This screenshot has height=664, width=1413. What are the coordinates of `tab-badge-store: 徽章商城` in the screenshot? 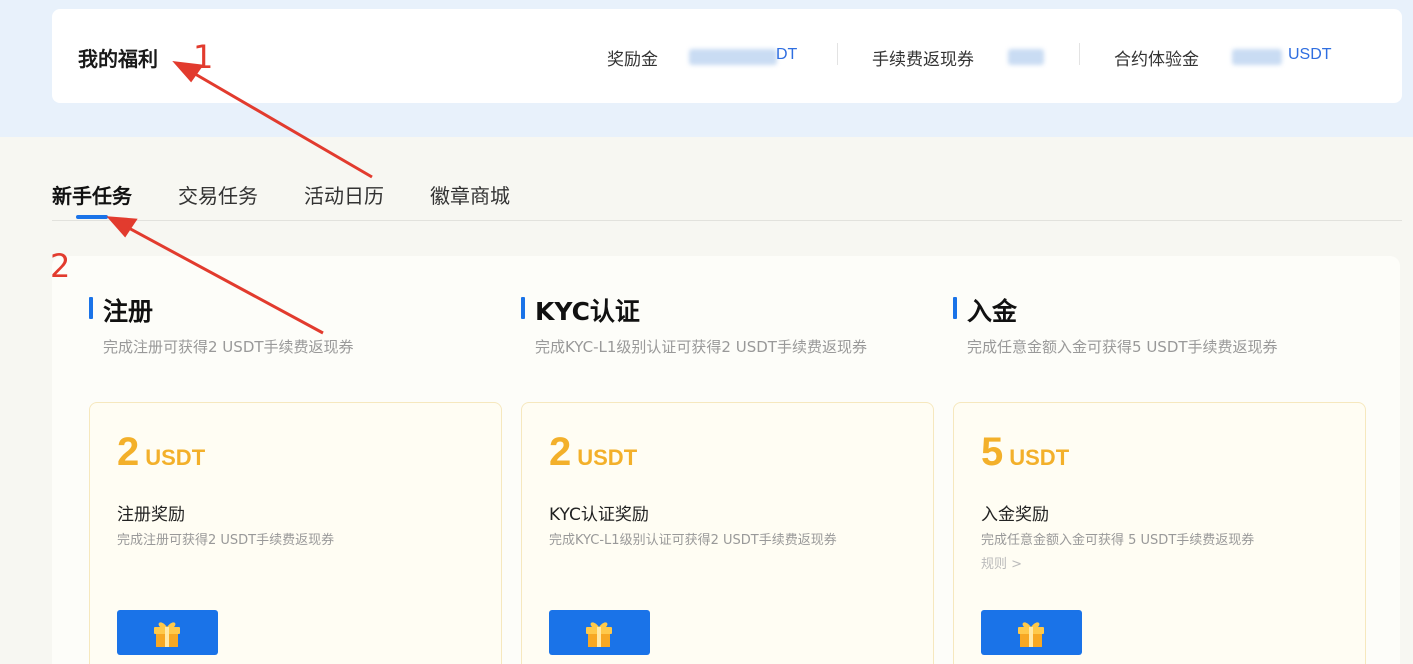 It's located at (470, 194).